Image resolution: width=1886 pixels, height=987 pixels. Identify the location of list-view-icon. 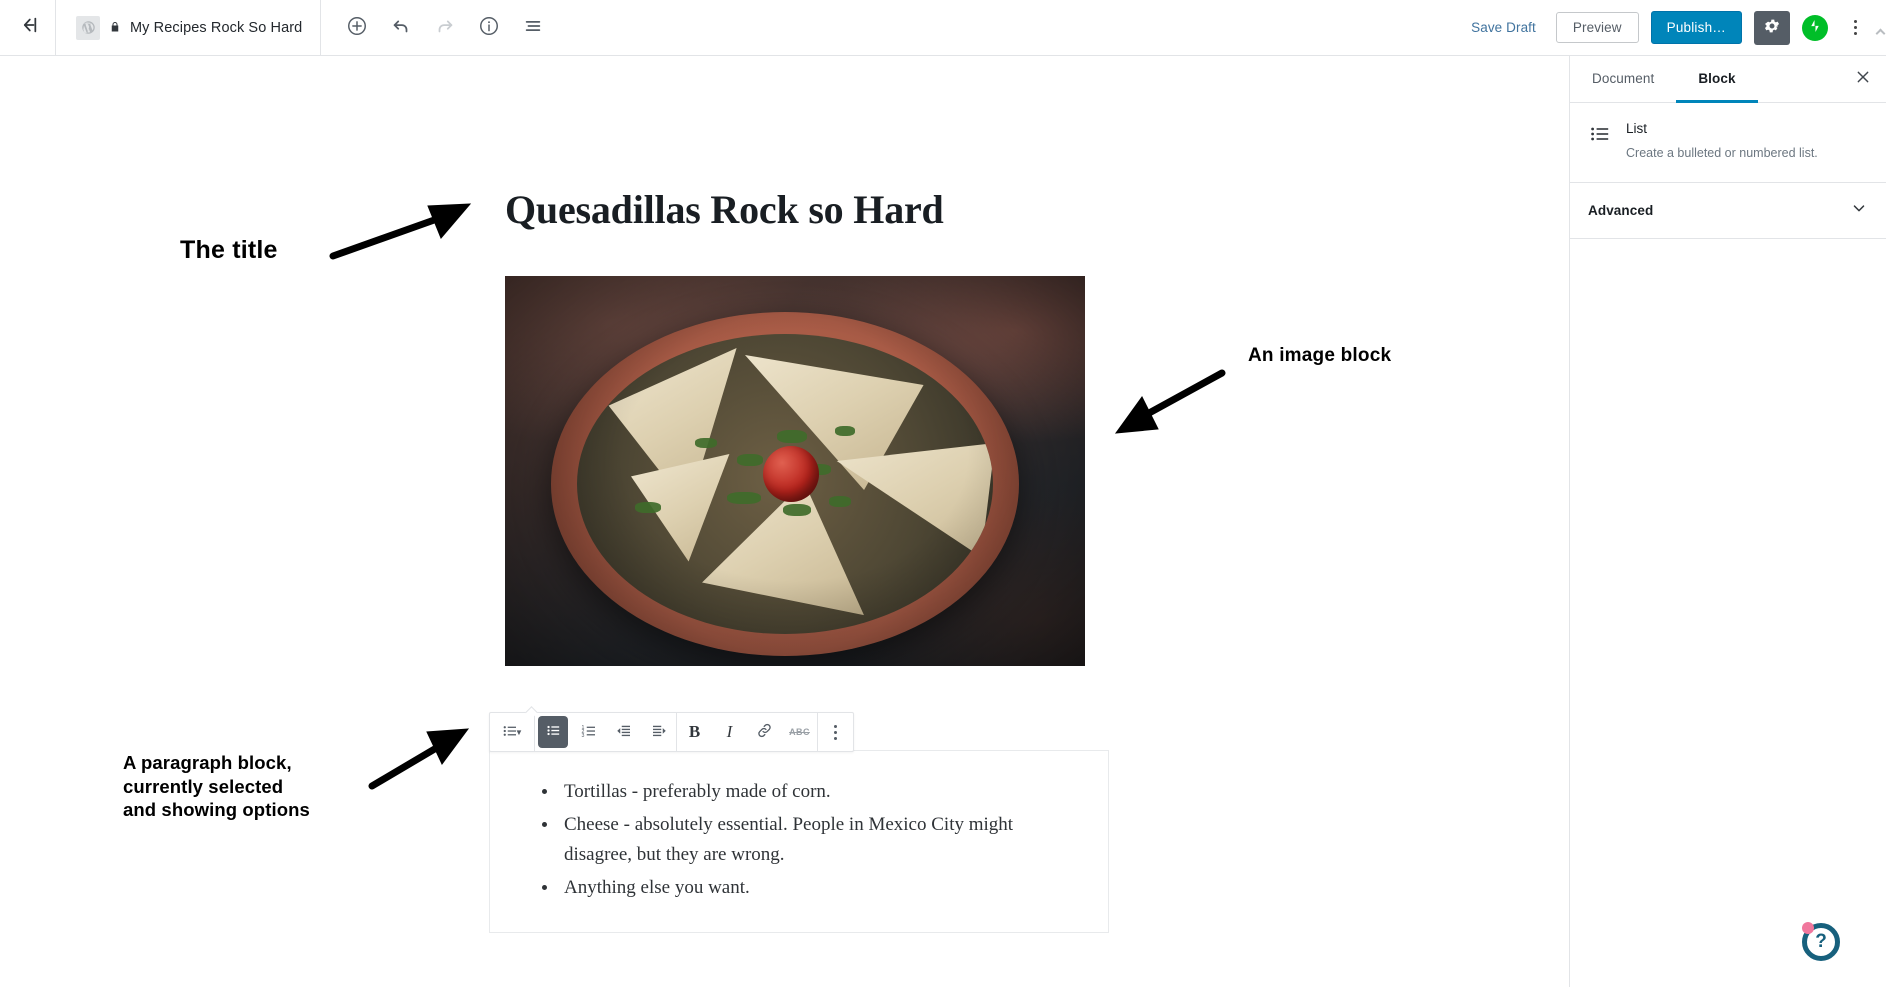
(533, 27).